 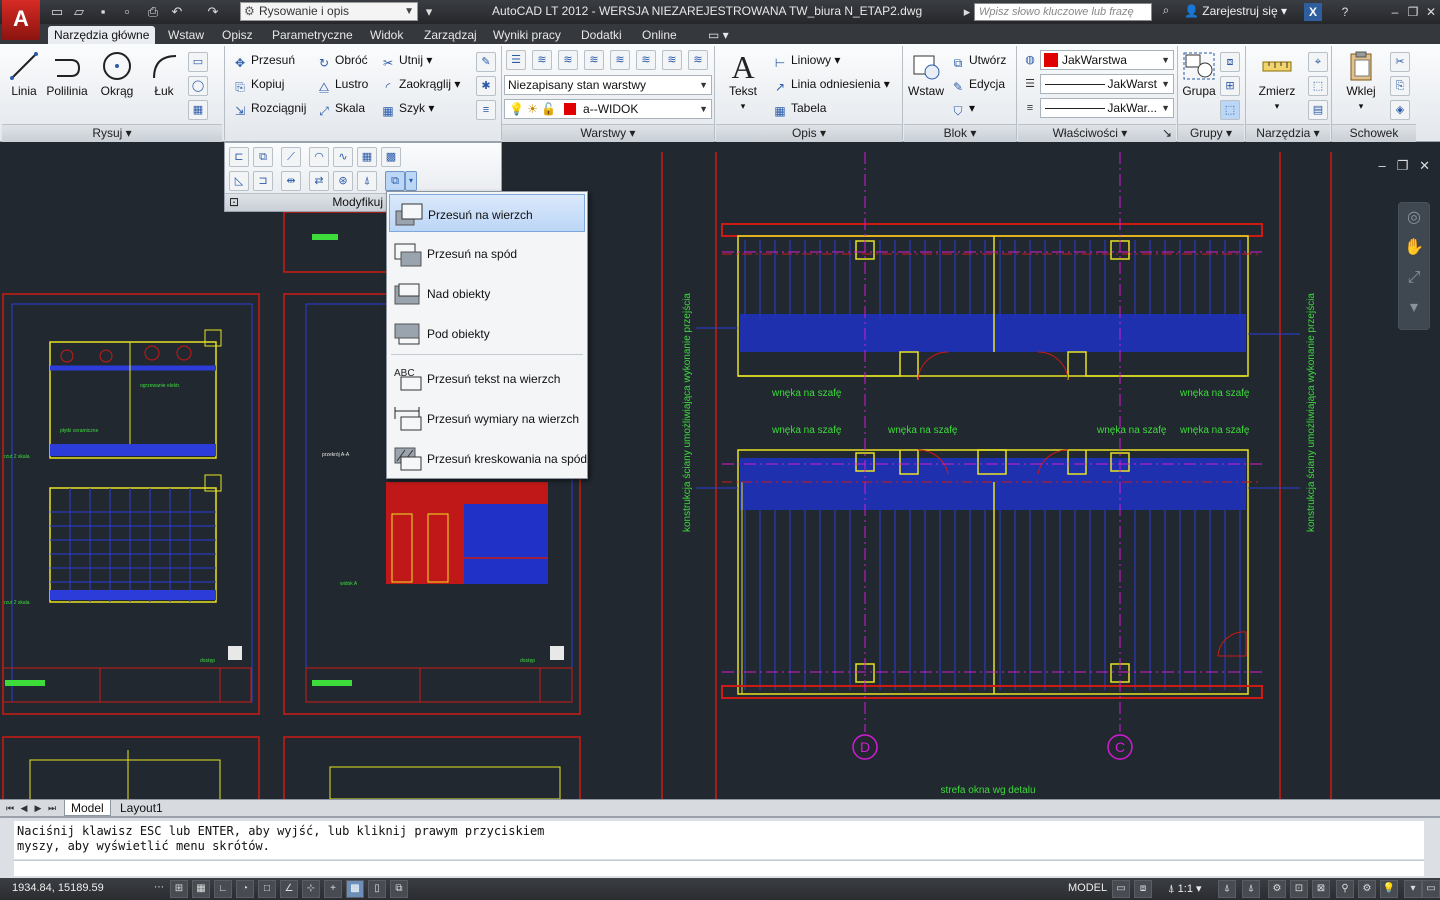 I want to click on pin-panel-icon: ⊡, so click(x=234, y=202).